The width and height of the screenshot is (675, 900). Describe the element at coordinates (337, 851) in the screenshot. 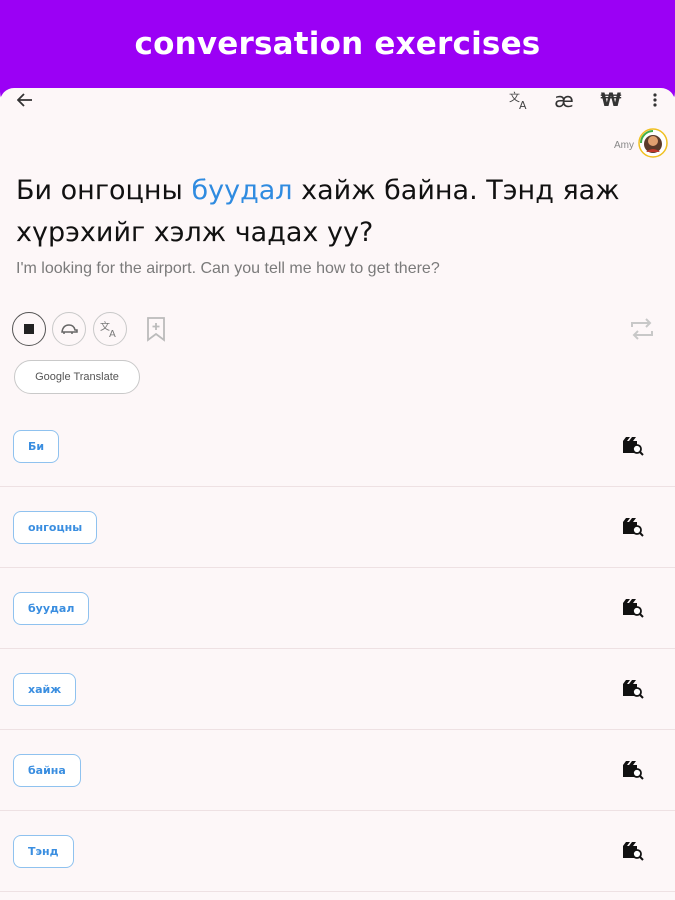

I see `word-row: Тэнд` at that location.